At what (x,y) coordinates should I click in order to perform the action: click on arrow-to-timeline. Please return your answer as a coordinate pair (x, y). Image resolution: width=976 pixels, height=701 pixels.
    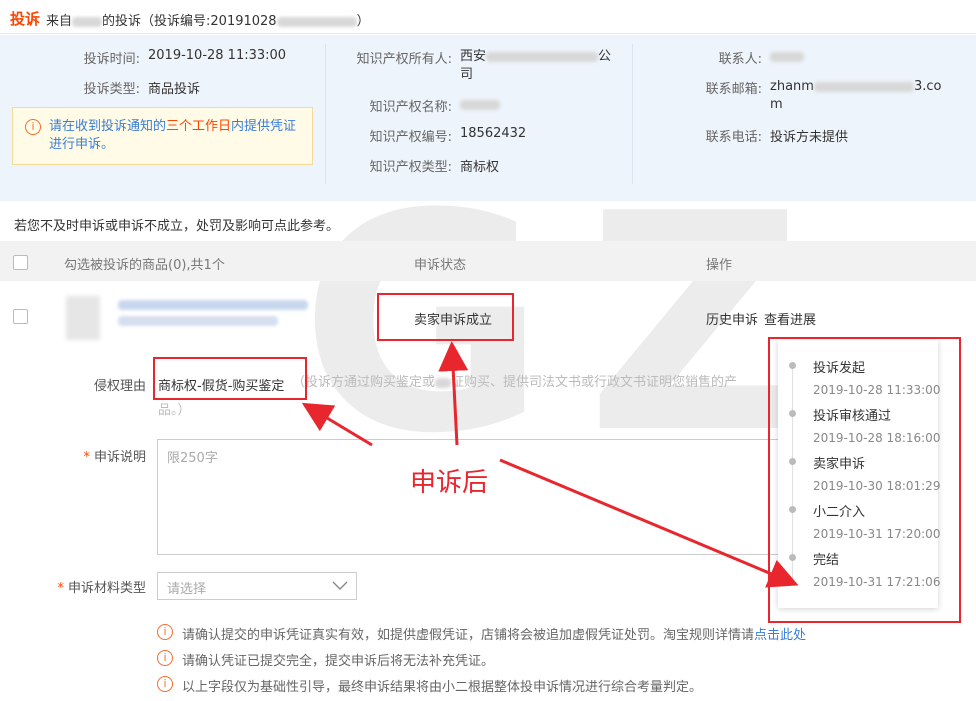
    Looking at the image, I should click on (649, 523).